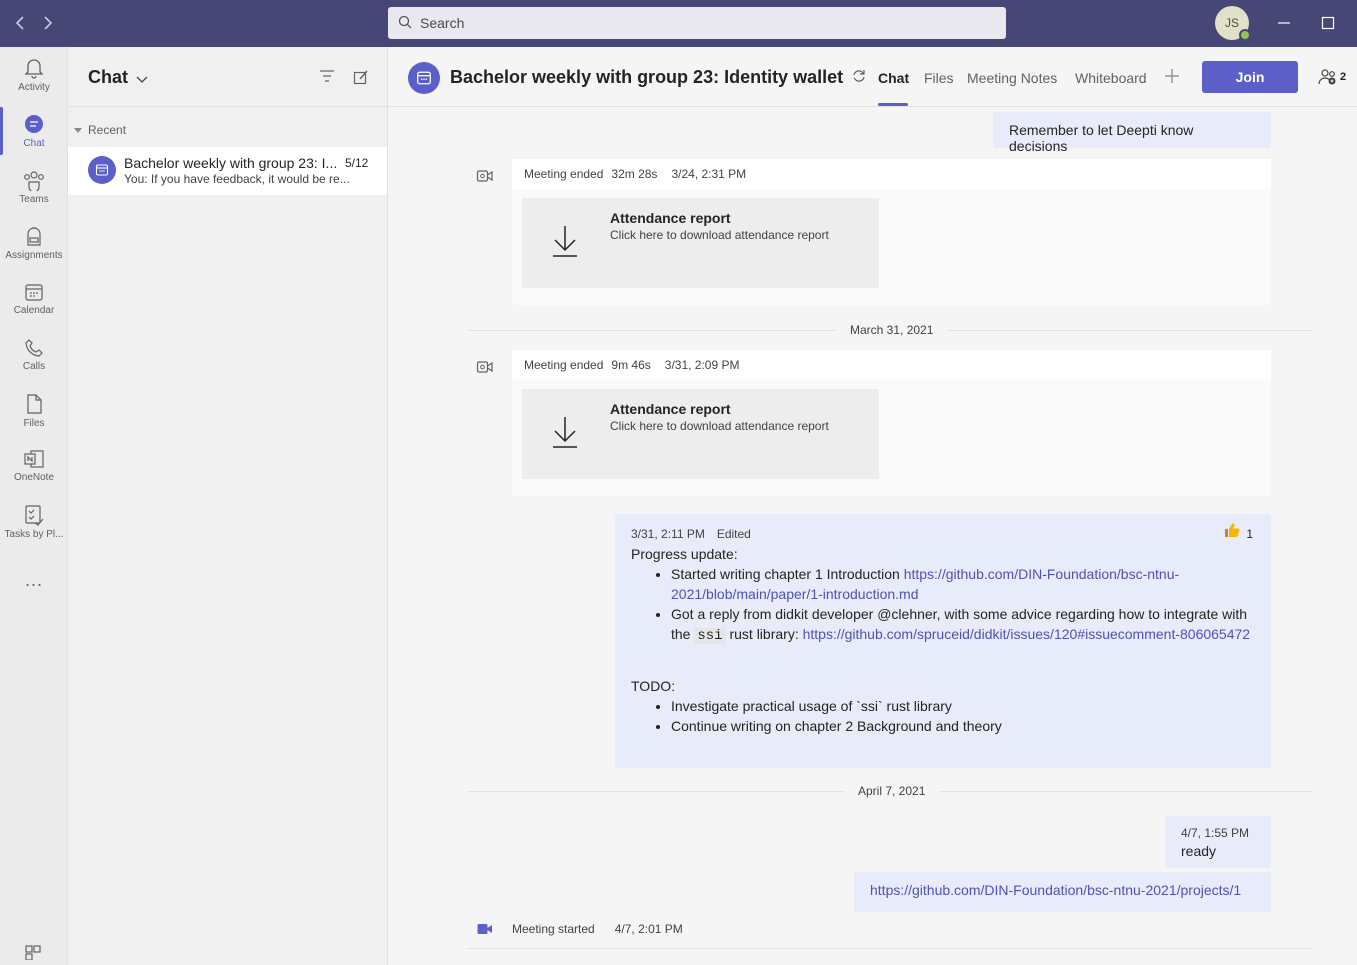 This screenshot has width=1357, height=965. What do you see at coordinates (361, 78) in the screenshot?
I see `new-chat-icon` at bounding box center [361, 78].